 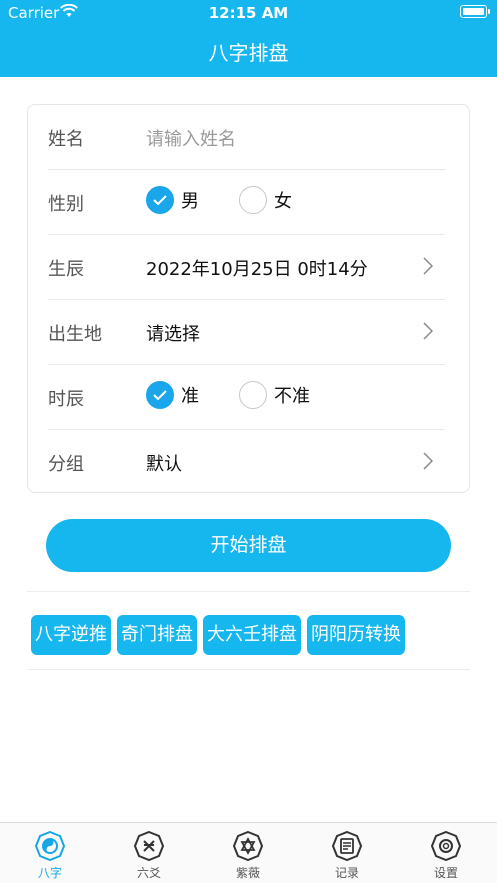 I want to click on star-icon, so click(x=248, y=846).